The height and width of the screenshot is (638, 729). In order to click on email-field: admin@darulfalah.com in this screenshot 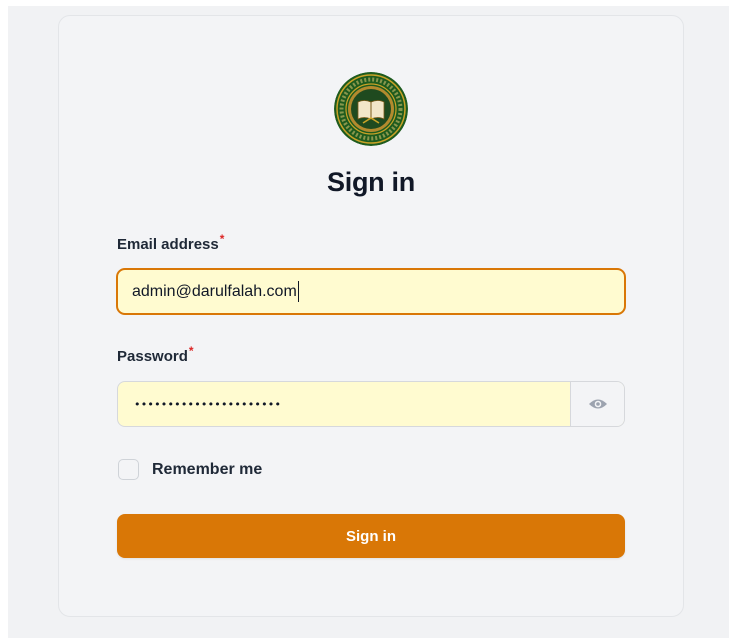, I will do `click(371, 291)`.